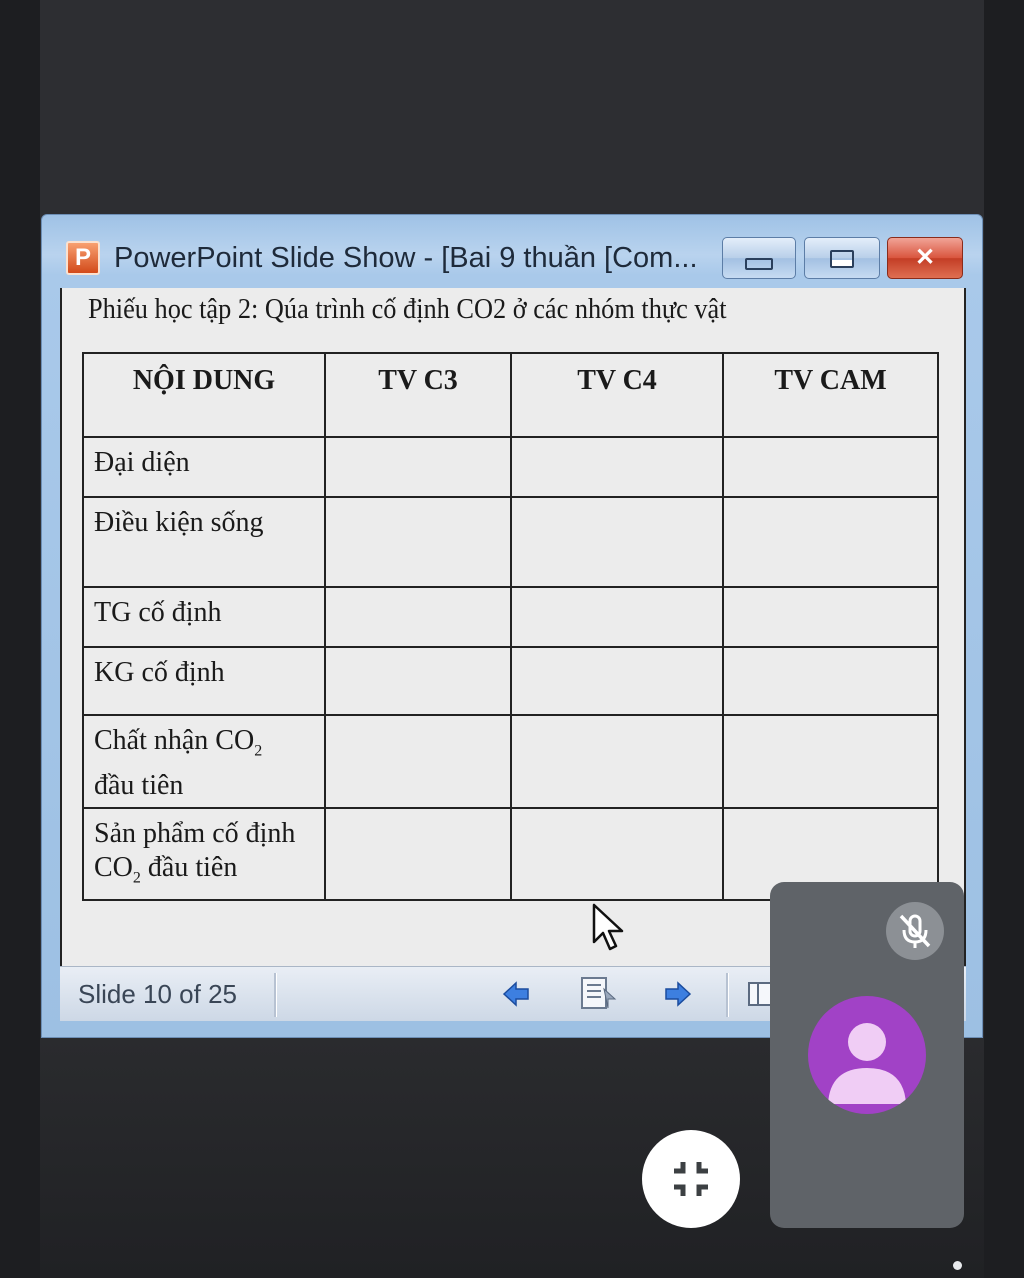 The width and height of the screenshot is (1024, 1278). I want to click on mic-off-indicator, so click(915, 931).